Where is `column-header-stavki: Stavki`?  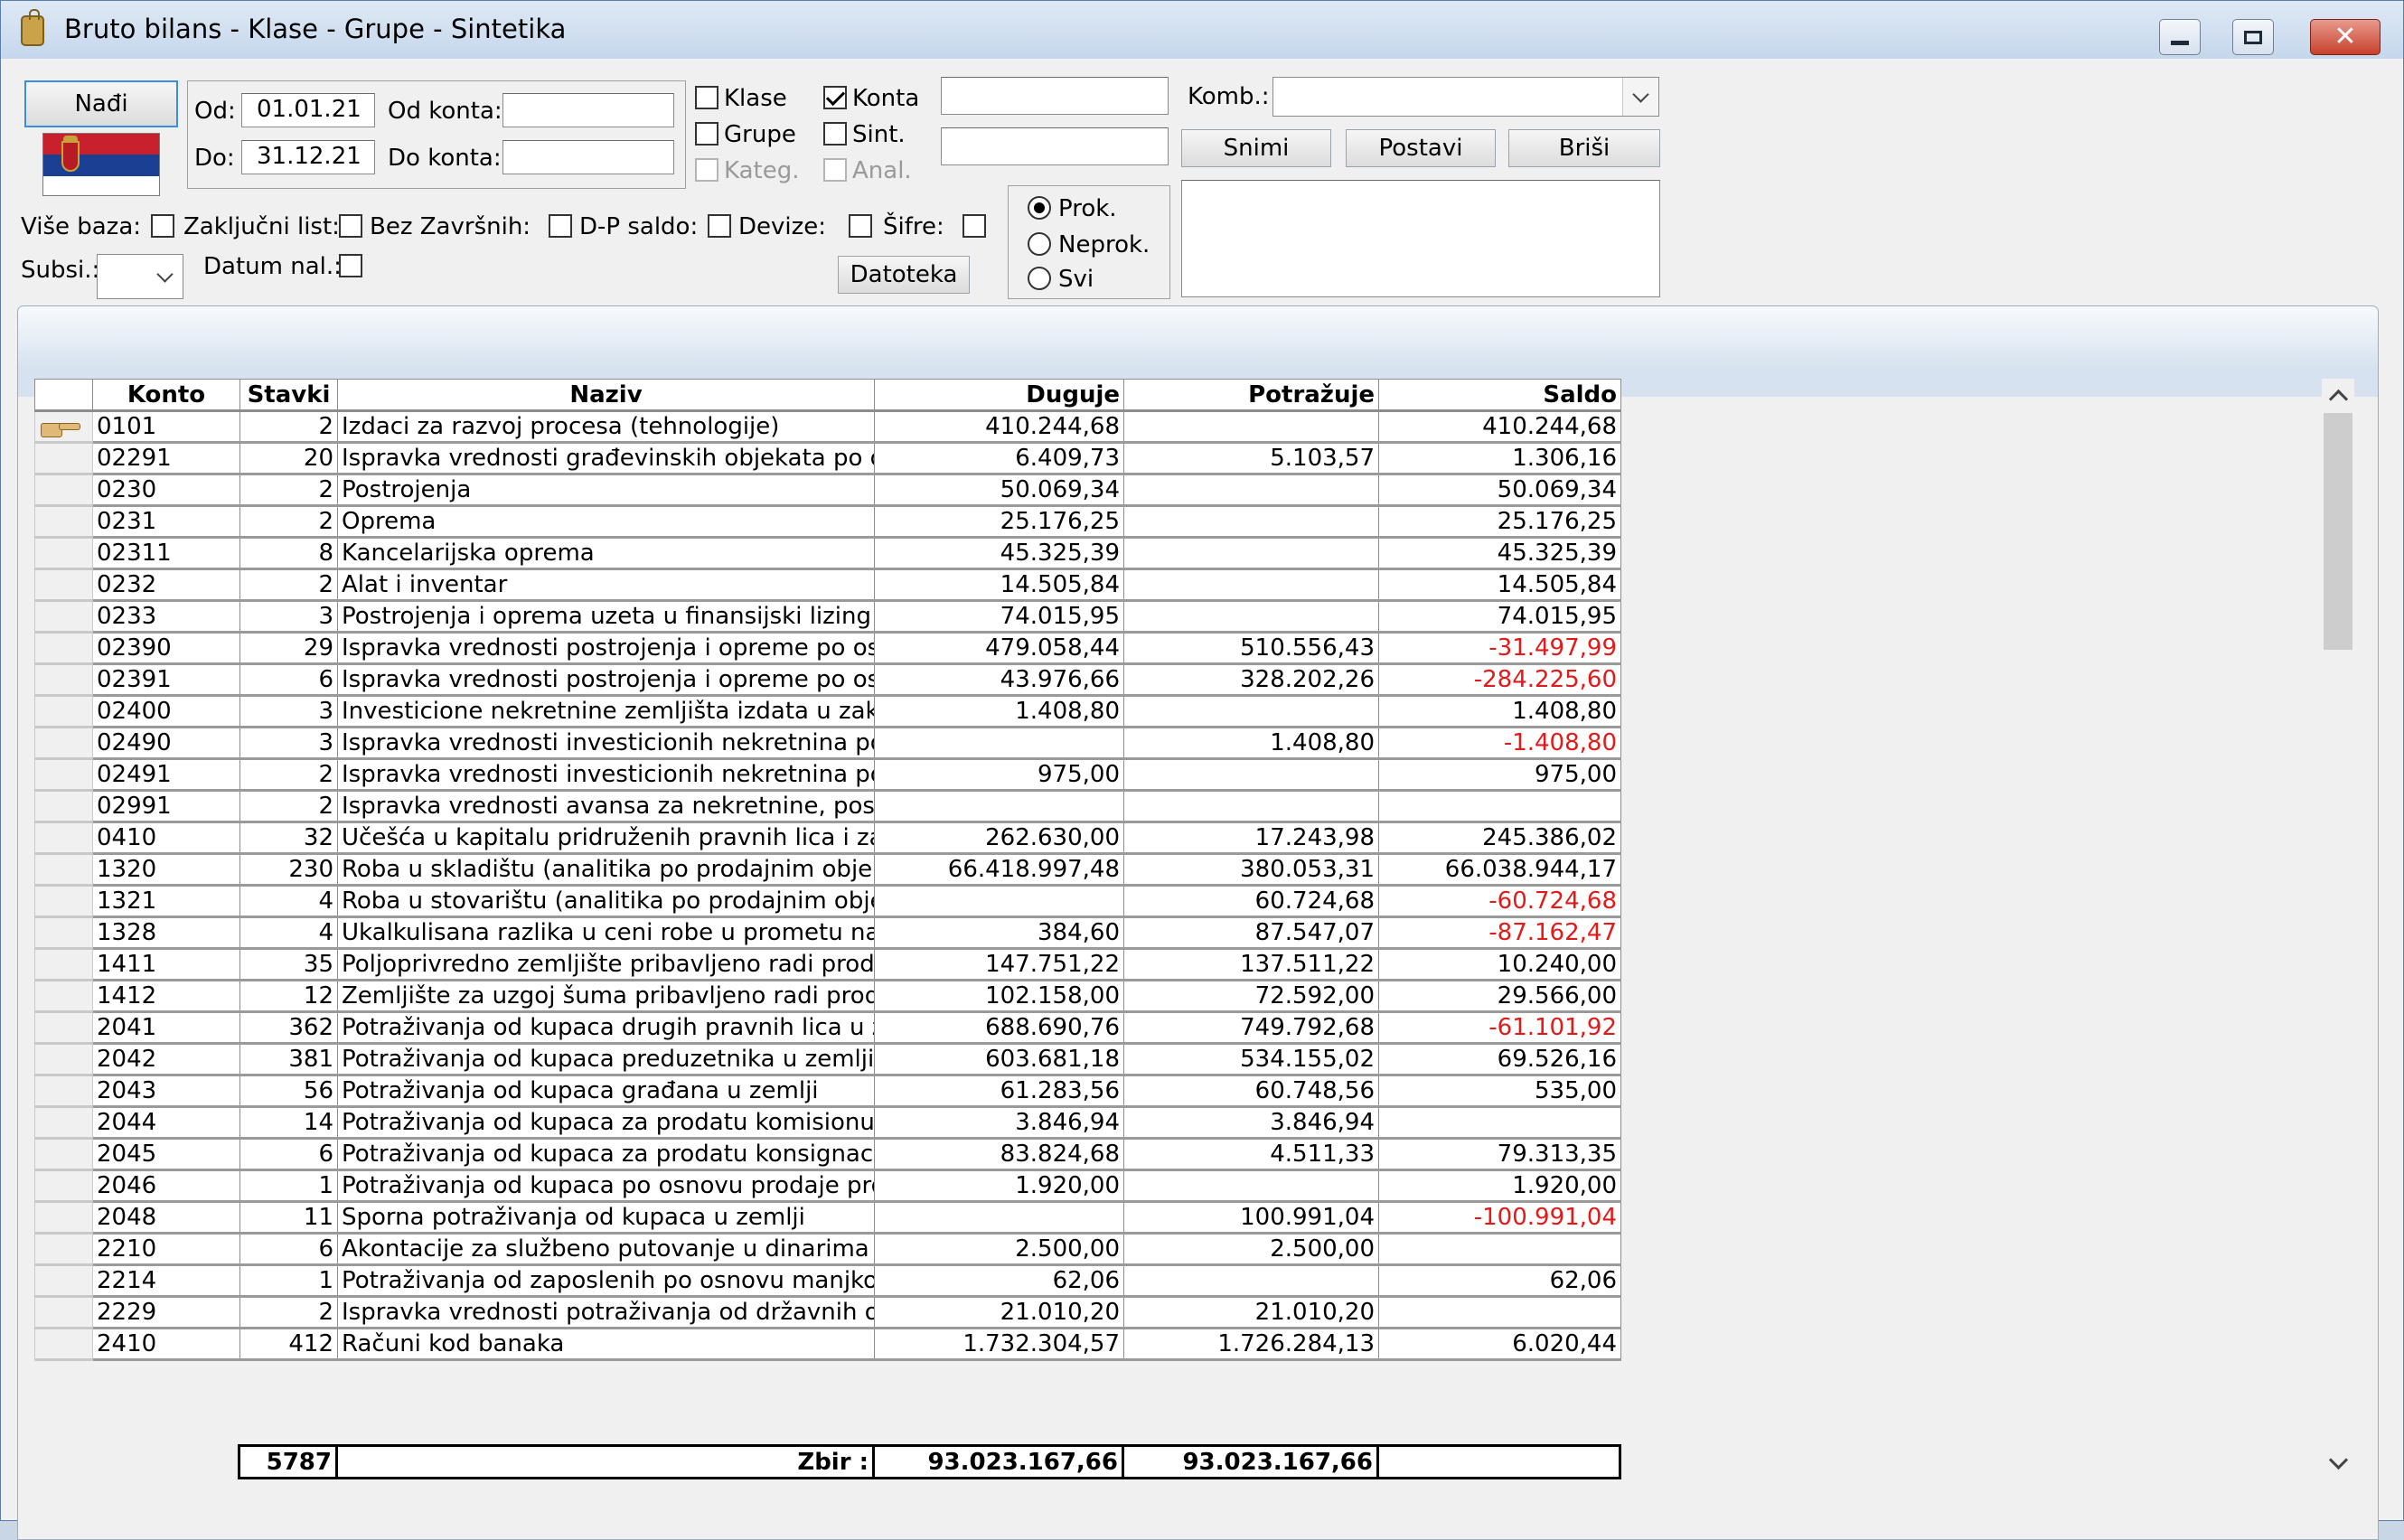 column-header-stavki: Stavki is located at coordinates (288, 395).